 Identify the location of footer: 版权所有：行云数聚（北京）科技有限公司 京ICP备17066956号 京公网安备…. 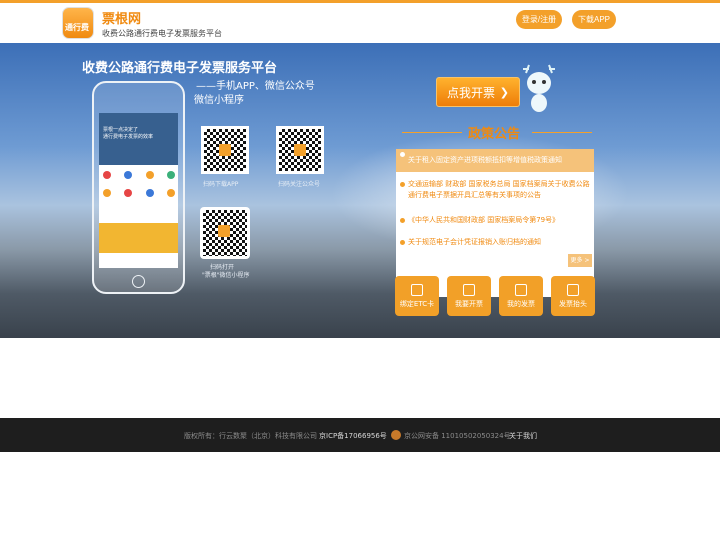
(360, 435).